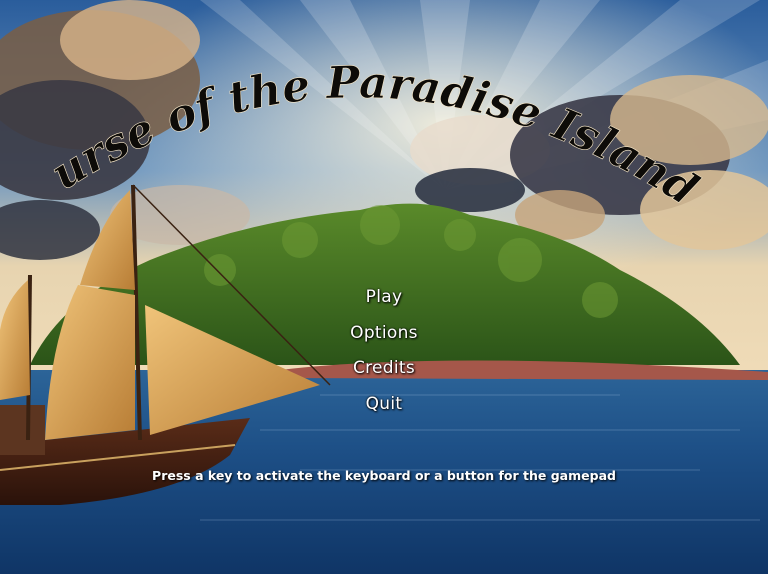  Describe the element at coordinates (384, 404) in the screenshot. I see `menu-item-quit: Quit` at that location.